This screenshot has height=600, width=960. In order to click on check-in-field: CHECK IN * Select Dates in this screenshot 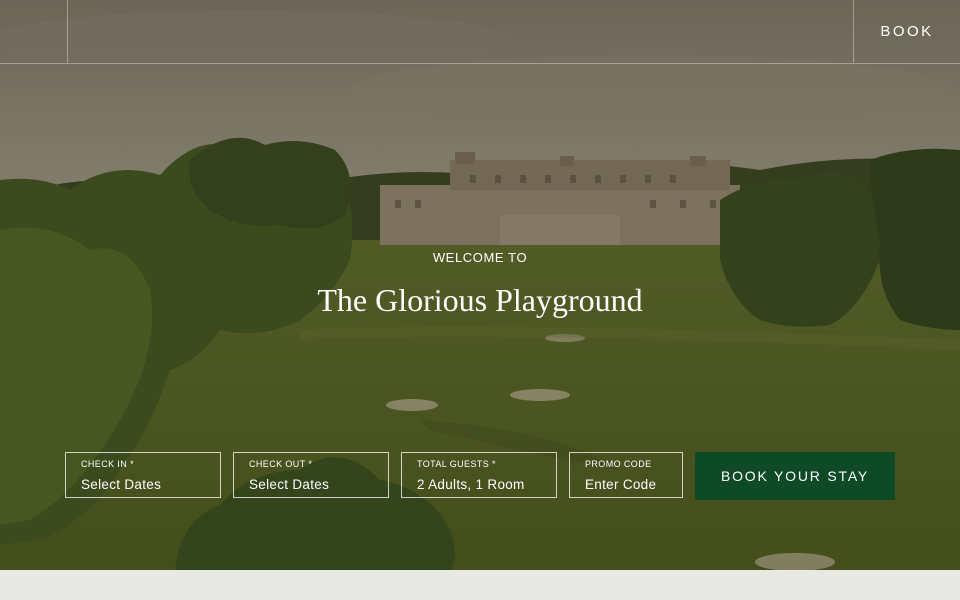, I will do `click(143, 475)`.